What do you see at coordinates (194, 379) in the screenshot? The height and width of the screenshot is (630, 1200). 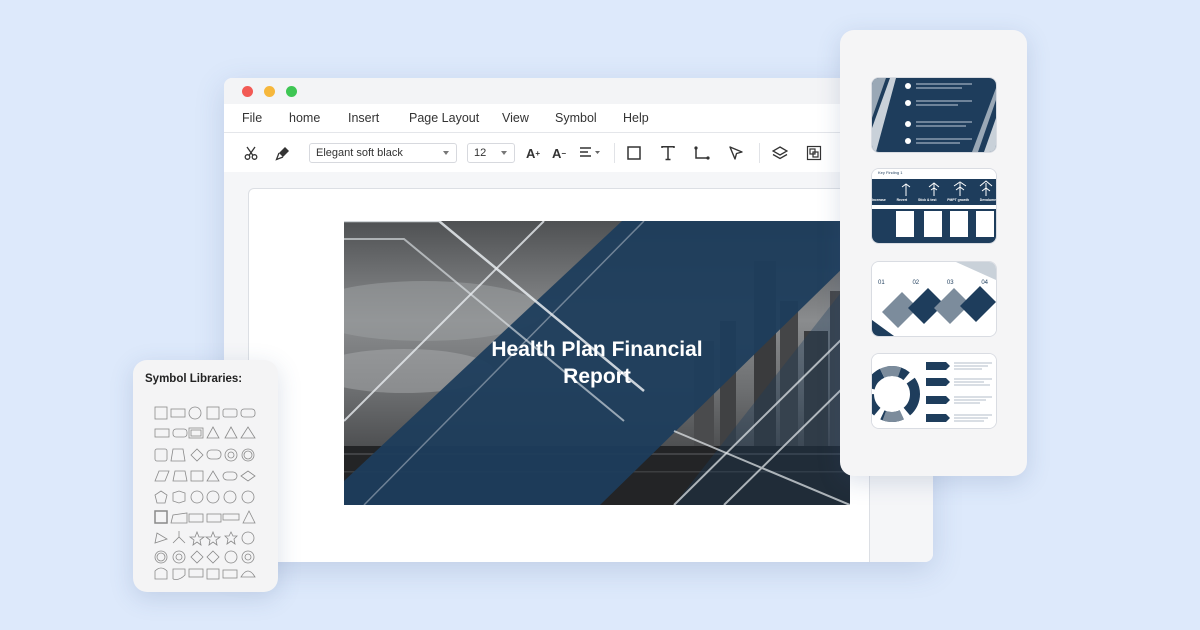 I see `symbol-libraries-title: Symbol Libraries:` at bounding box center [194, 379].